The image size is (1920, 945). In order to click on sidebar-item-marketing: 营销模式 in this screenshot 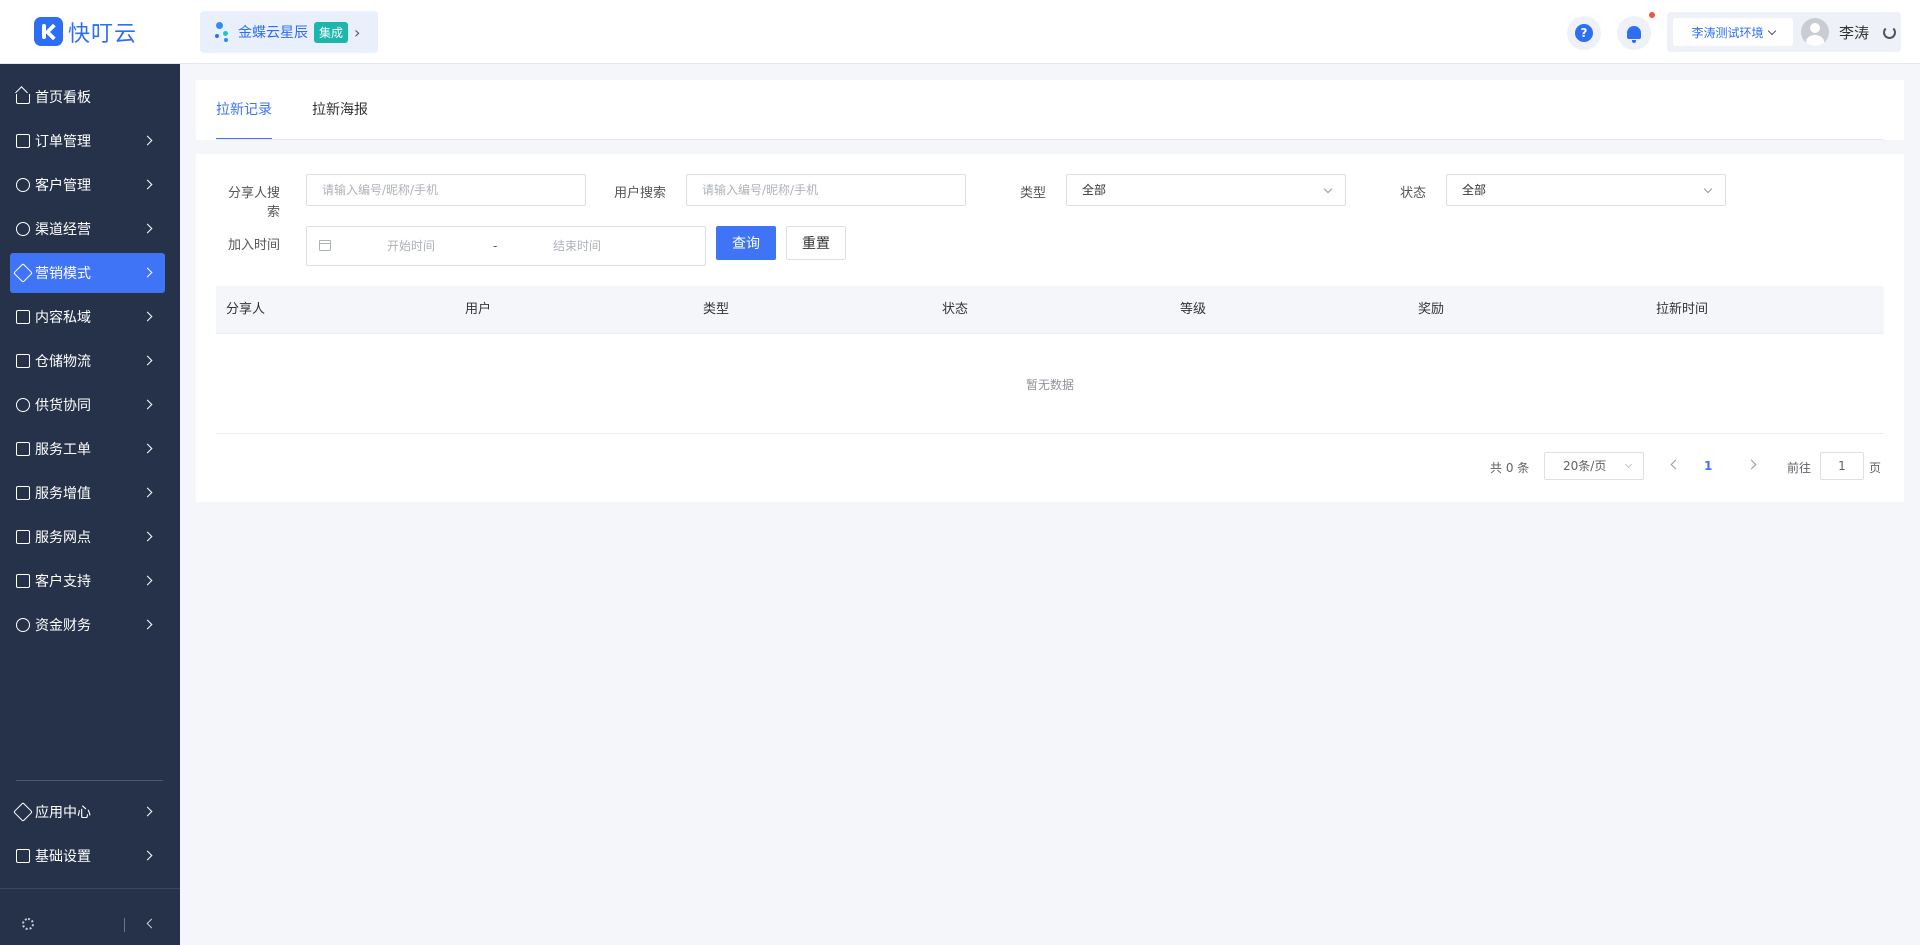, I will do `click(87, 273)`.